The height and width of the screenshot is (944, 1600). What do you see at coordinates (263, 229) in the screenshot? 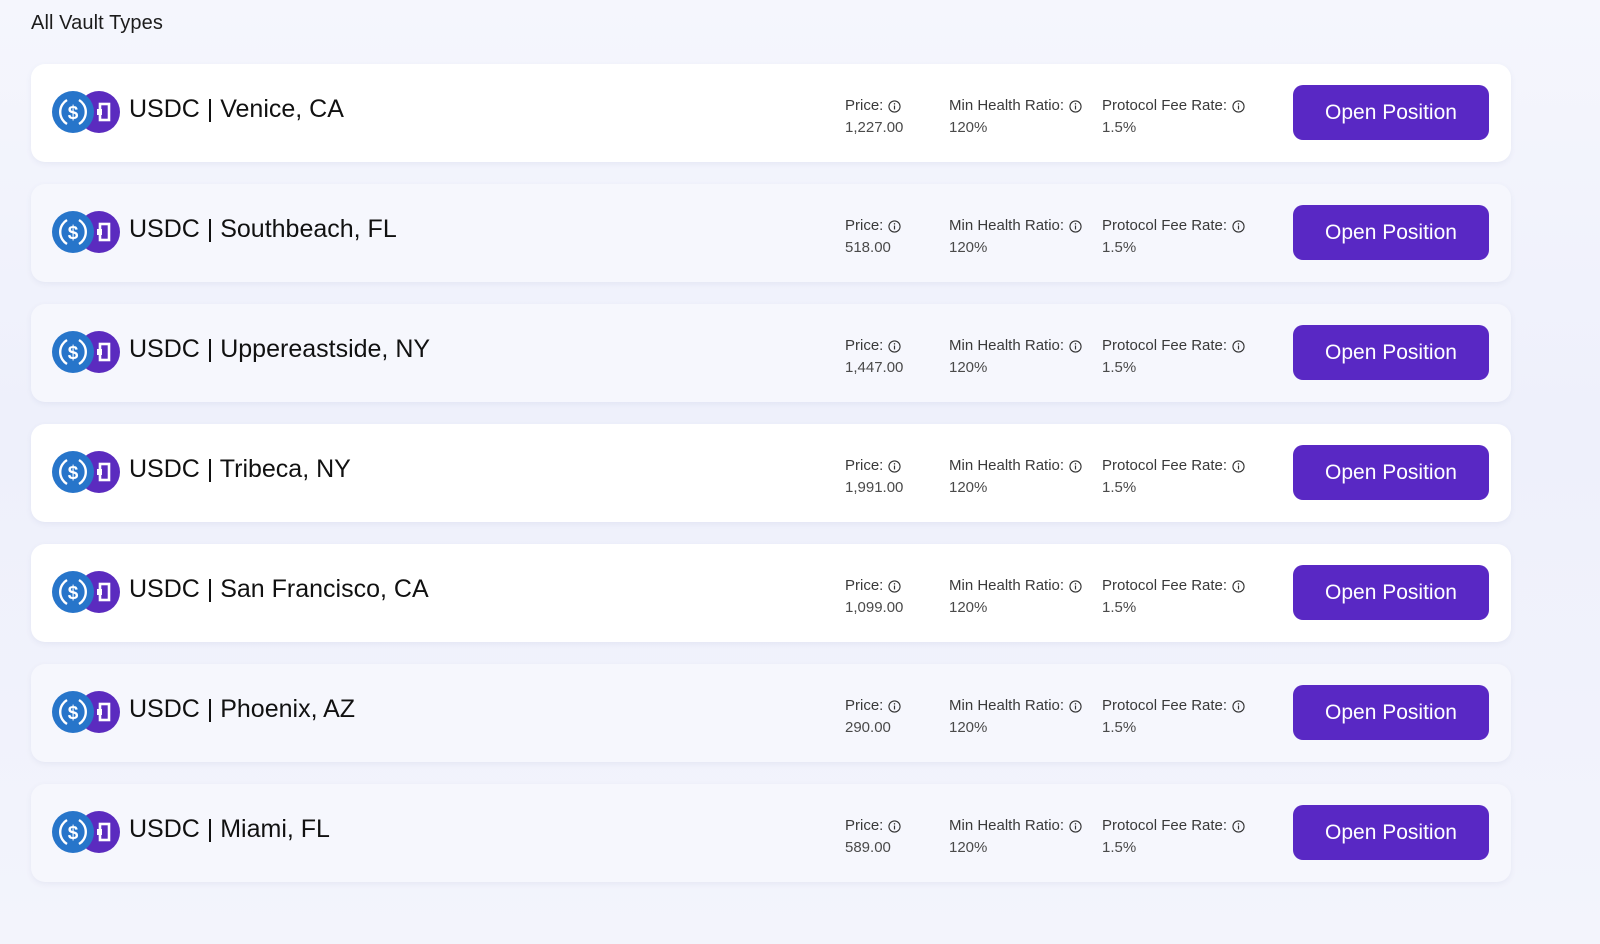
I see `vault-name: USDC | Southbeach, FL` at bounding box center [263, 229].